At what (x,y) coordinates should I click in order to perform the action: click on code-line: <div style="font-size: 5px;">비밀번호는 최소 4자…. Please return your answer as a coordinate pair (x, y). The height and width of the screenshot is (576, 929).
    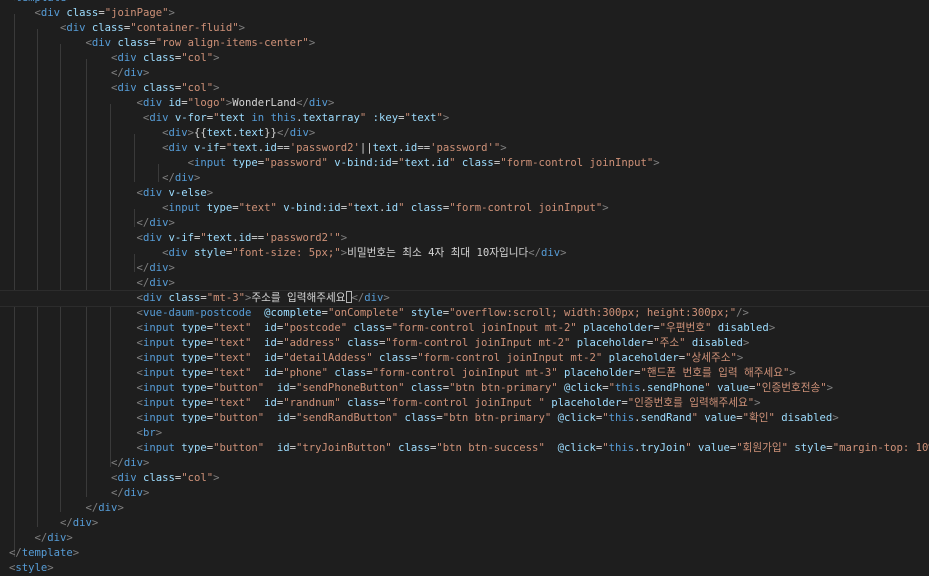
    Looking at the image, I should click on (464, 253).